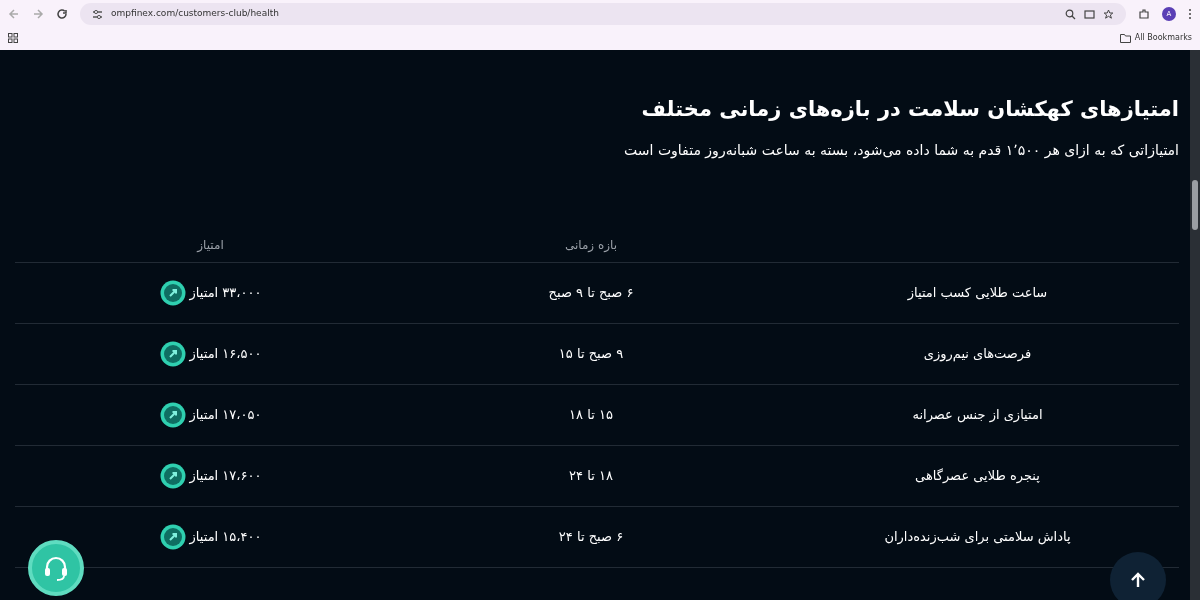 This screenshot has width=1200, height=600. Describe the element at coordinates (1190, 14) in the screenshot. I see `menu-icon` at that location.